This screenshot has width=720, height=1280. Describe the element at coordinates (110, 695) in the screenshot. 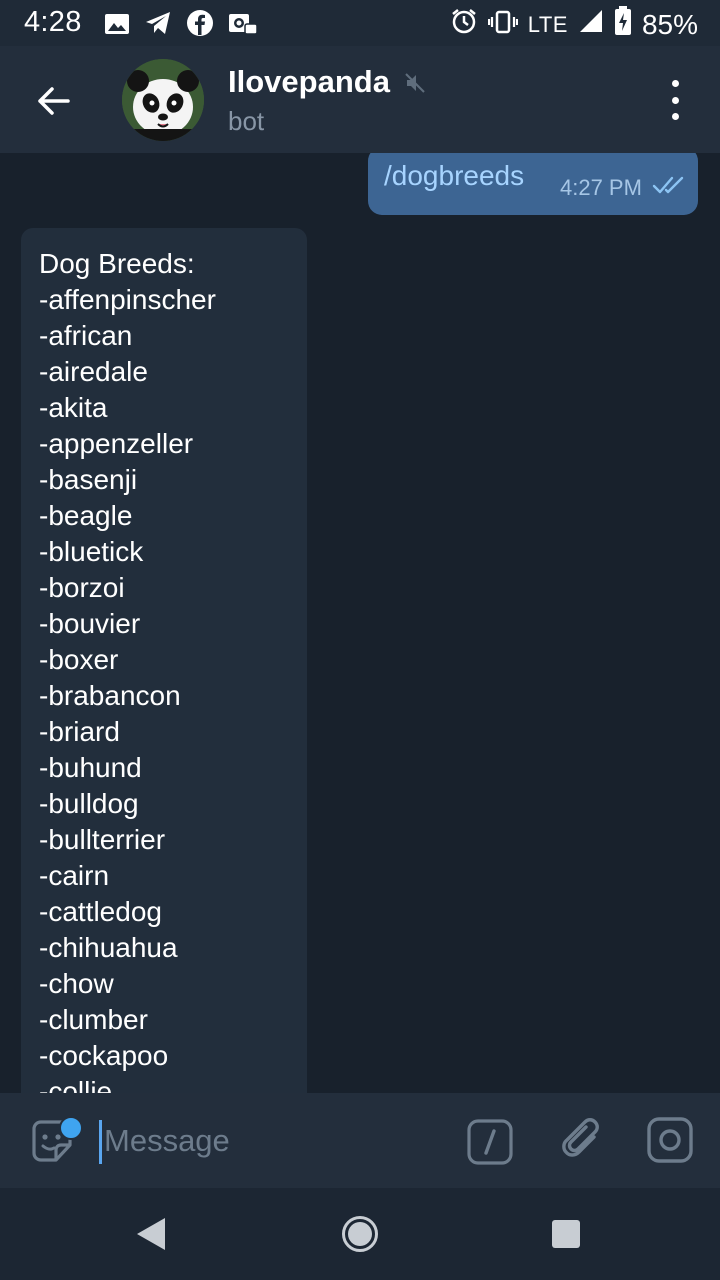

I see `breed-list-item: -brabancon` at that location.